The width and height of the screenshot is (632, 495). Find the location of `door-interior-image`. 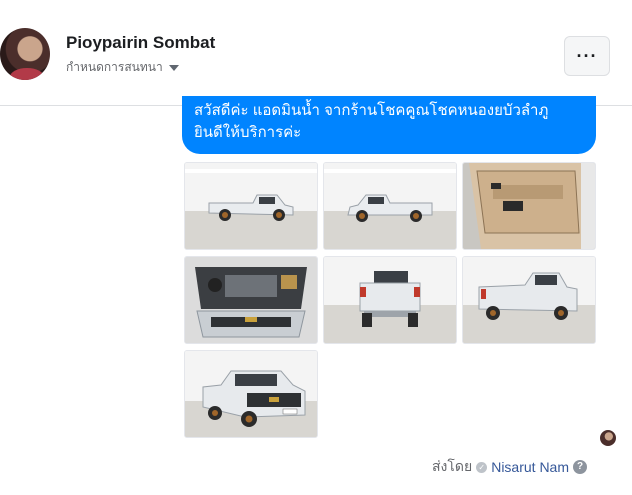

door-interior-image is located at coordinates (529, 206).